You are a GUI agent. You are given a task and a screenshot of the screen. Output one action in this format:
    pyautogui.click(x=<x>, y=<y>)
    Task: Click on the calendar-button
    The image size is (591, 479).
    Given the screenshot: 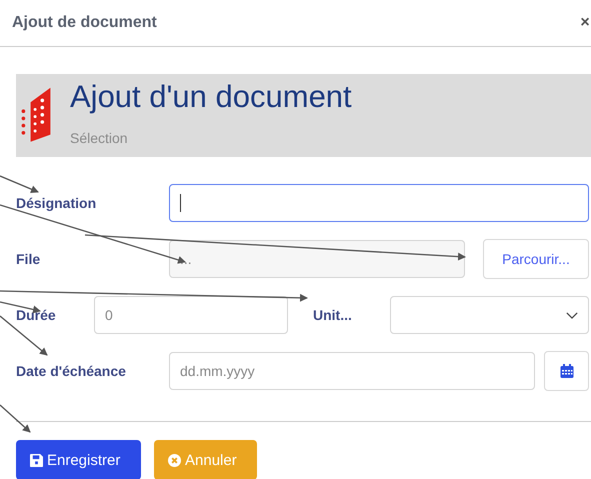 What is the action you would take?
    pyautogui.click(x=566, y=371)
    